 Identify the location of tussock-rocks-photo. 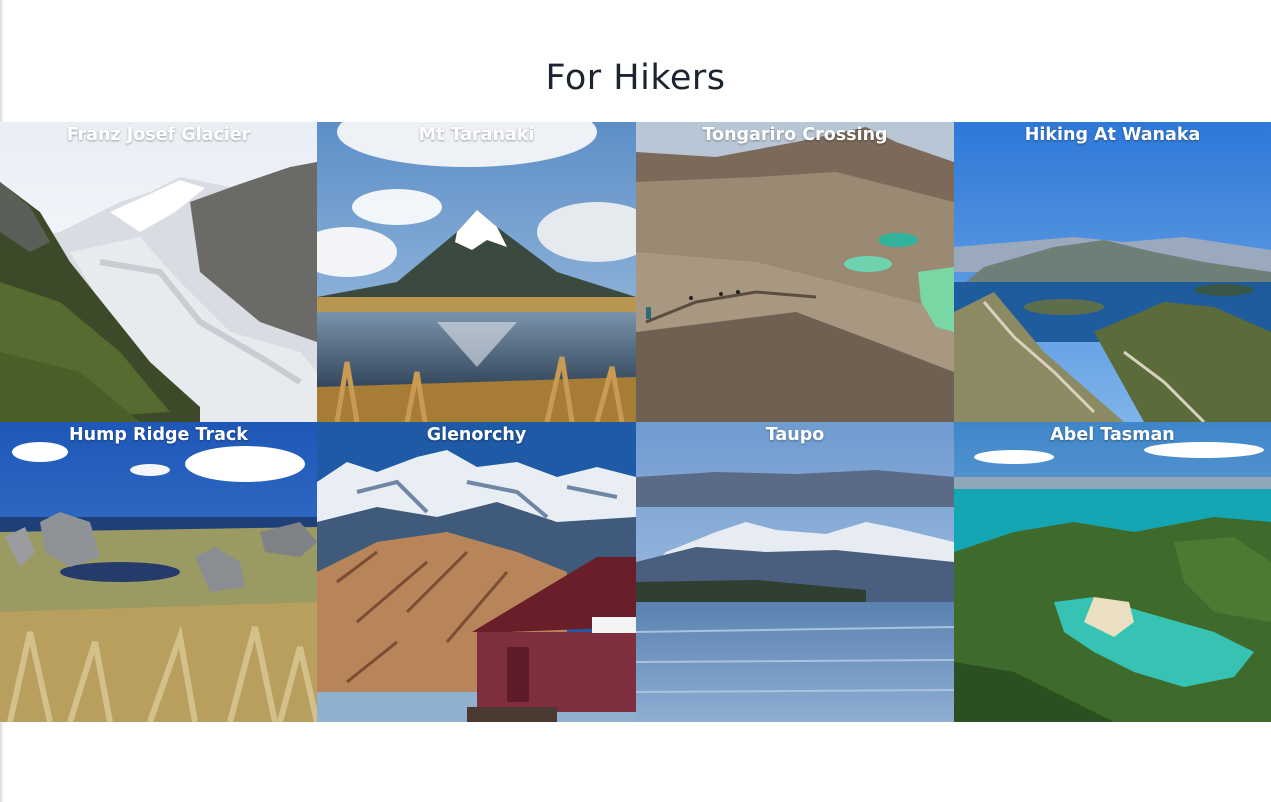
(158, 572).